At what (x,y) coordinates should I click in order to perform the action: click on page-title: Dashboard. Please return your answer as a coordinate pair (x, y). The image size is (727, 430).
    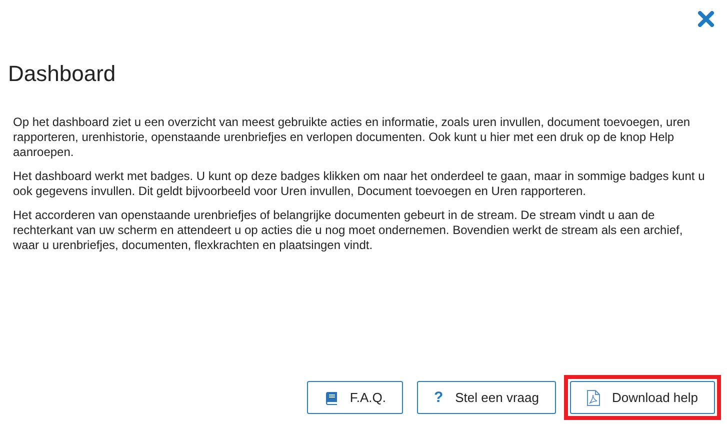
    Looking at the image, I should click on (62, 74).